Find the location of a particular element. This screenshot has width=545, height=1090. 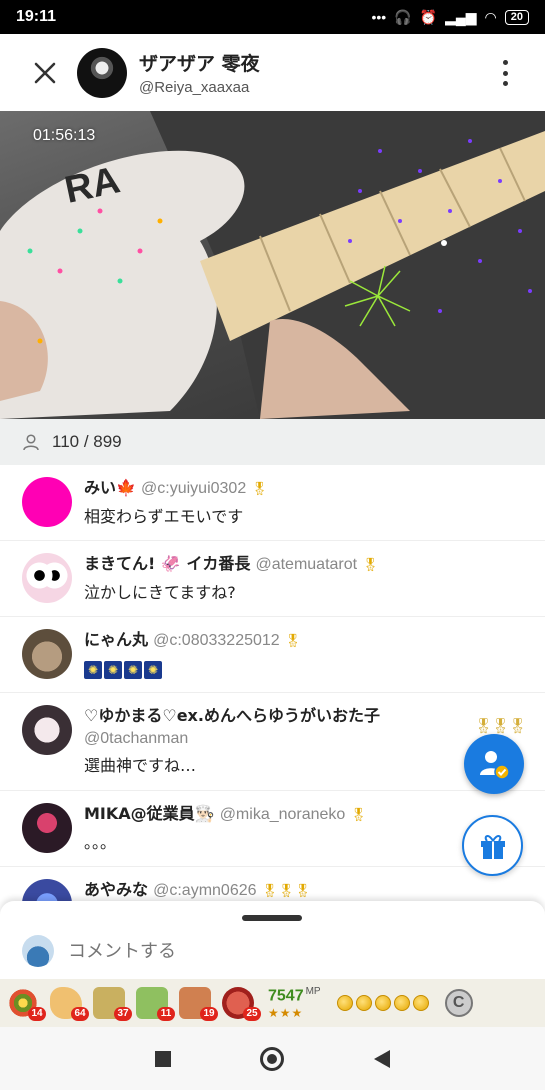

comment-body: みい🍁 @c:yuiyui0302 🎖 相変わらずエモいです is located at coordinates (176, 508).